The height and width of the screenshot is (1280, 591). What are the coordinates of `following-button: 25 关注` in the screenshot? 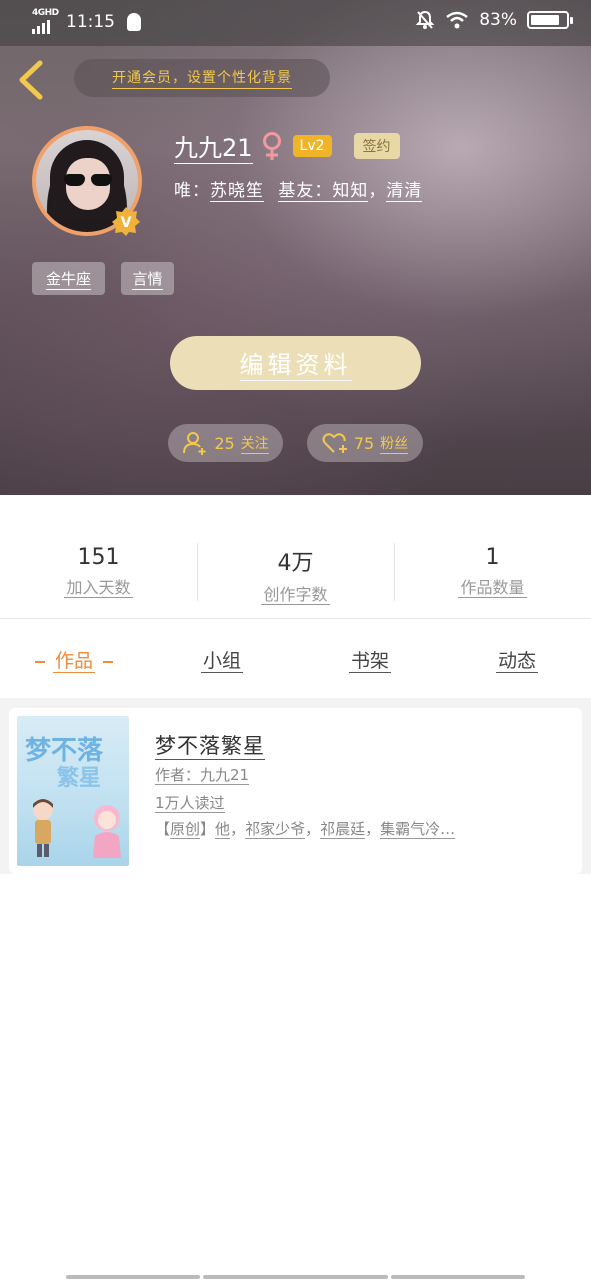 It's located at (225, 443).